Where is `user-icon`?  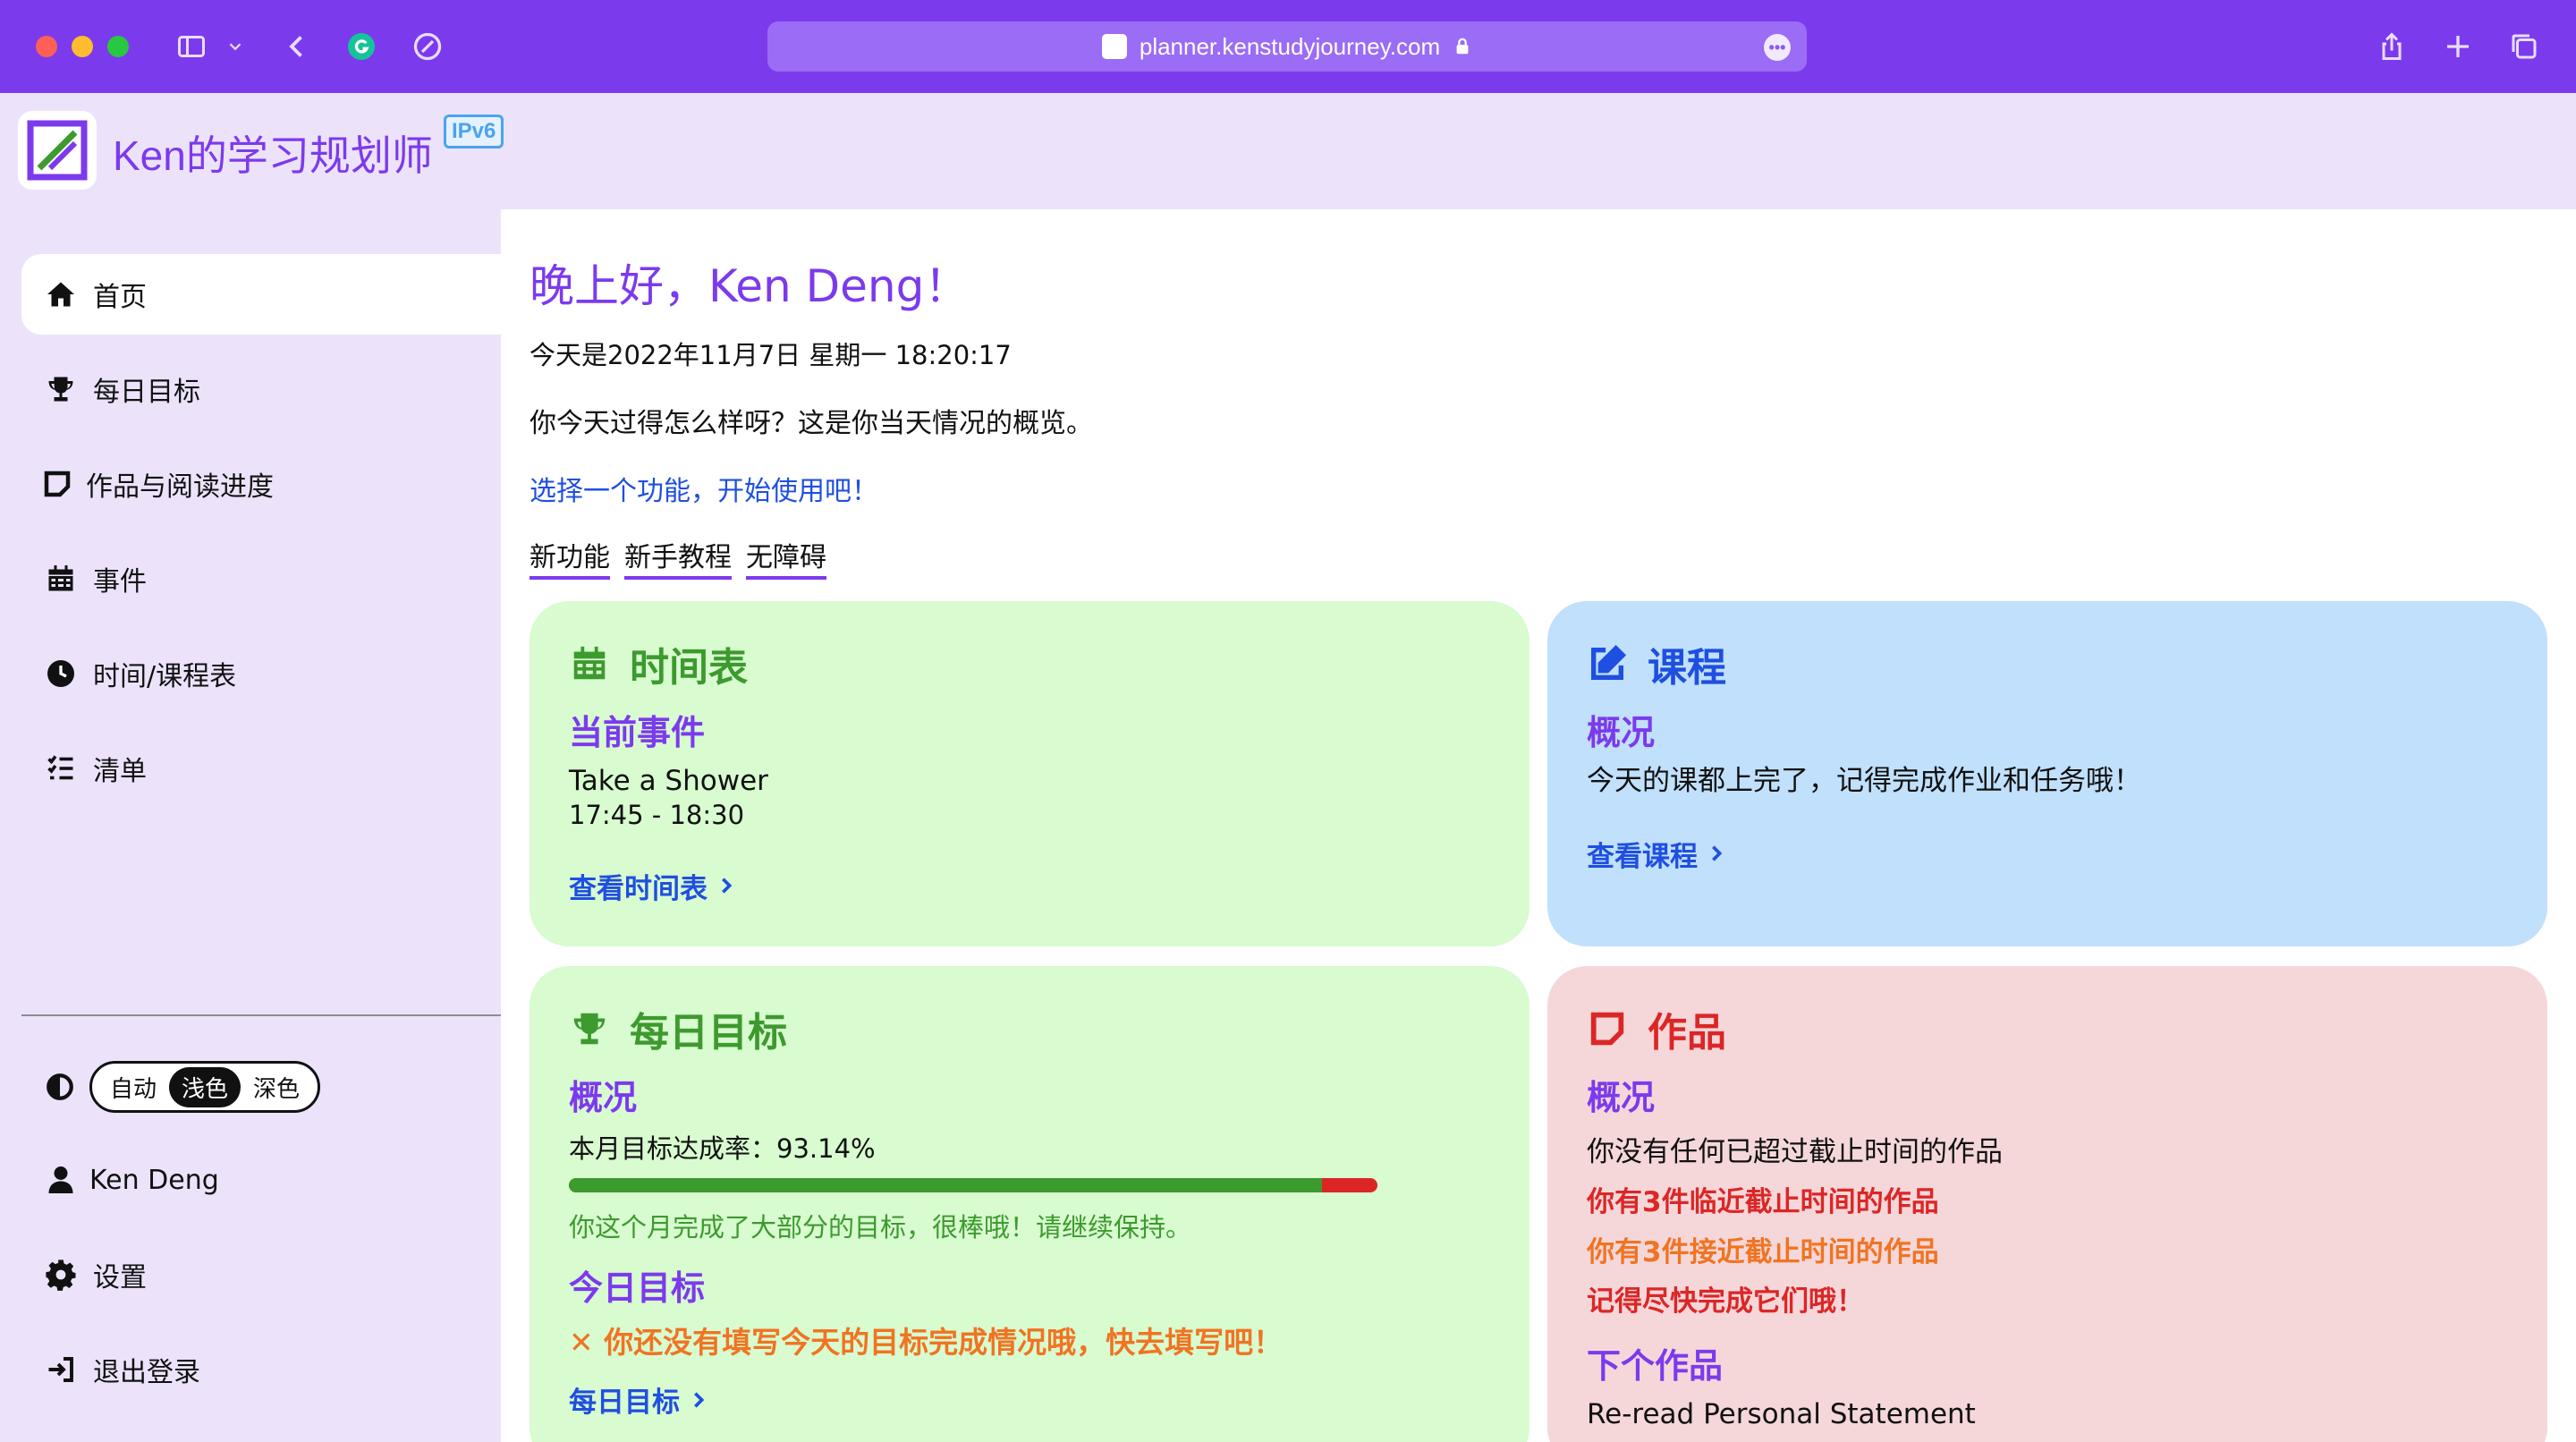 user-icon is located at coordinates (60, 1179).